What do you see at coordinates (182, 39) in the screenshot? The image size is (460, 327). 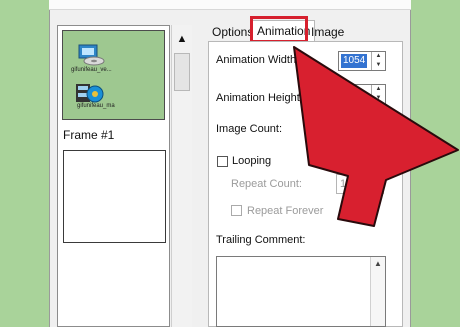 I see `scroll-up-arrow-icon: ▲` at bounding box center [182, 39].